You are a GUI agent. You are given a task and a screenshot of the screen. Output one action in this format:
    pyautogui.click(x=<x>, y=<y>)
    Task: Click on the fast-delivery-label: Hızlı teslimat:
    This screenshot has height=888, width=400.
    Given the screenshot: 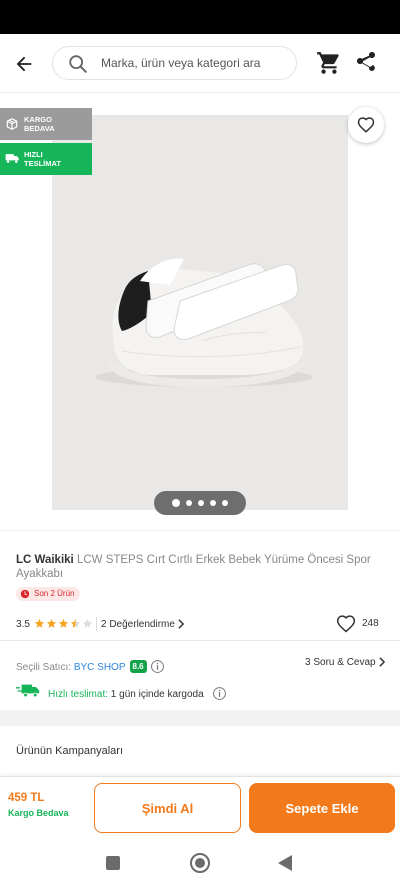 What is the action you would take?
    pyautogui.click(x=78, y=694)
    